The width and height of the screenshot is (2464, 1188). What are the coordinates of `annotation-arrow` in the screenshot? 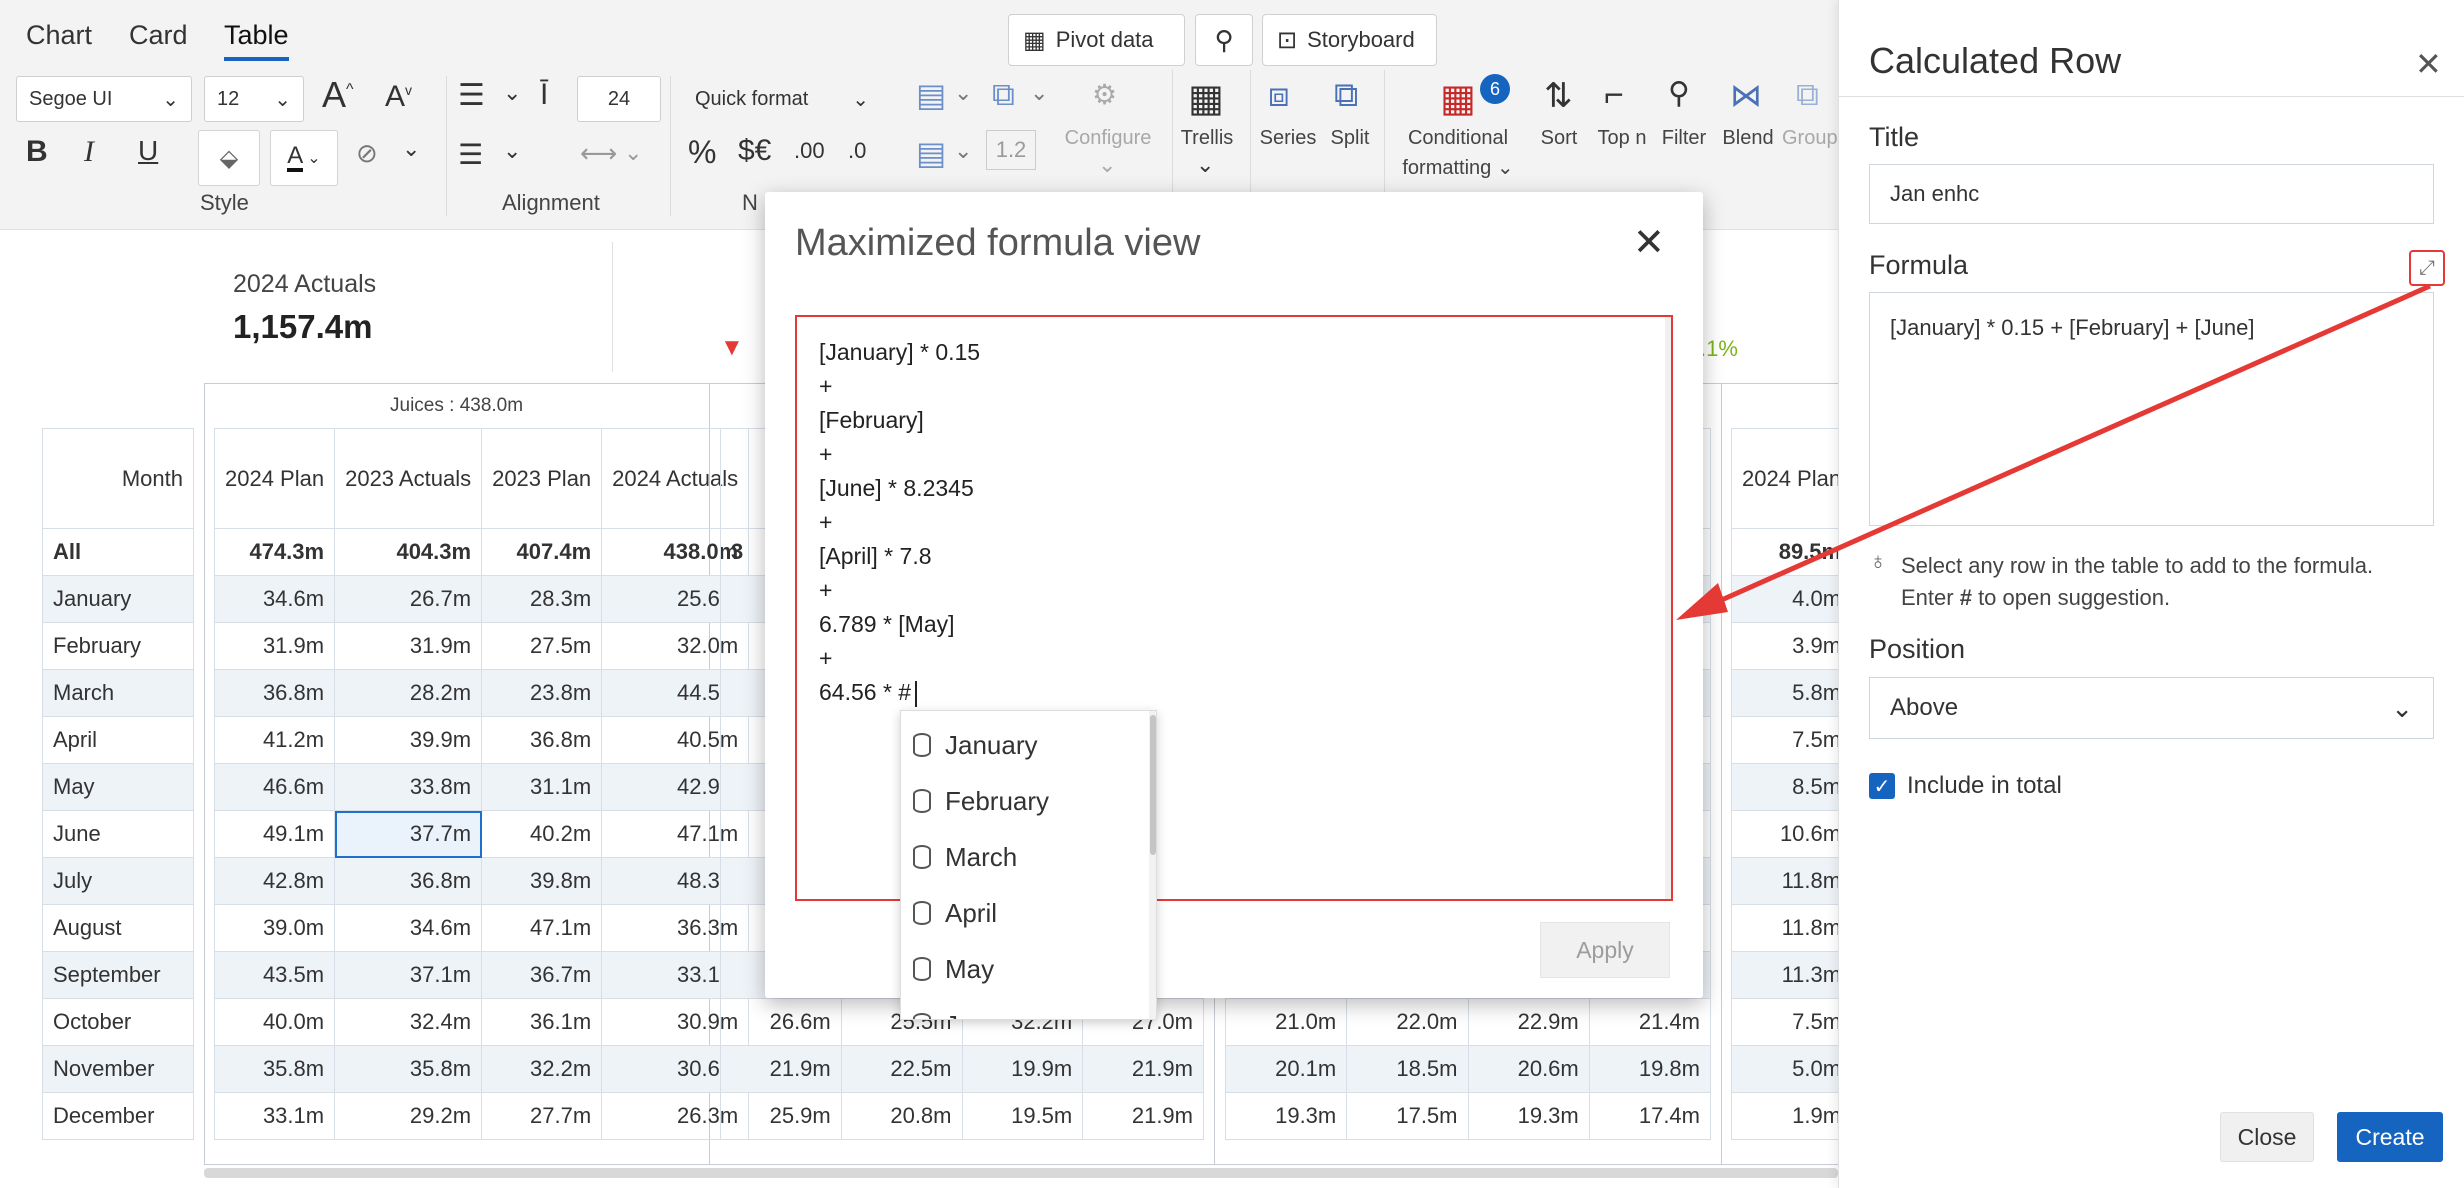 It's located at (2054, 451).